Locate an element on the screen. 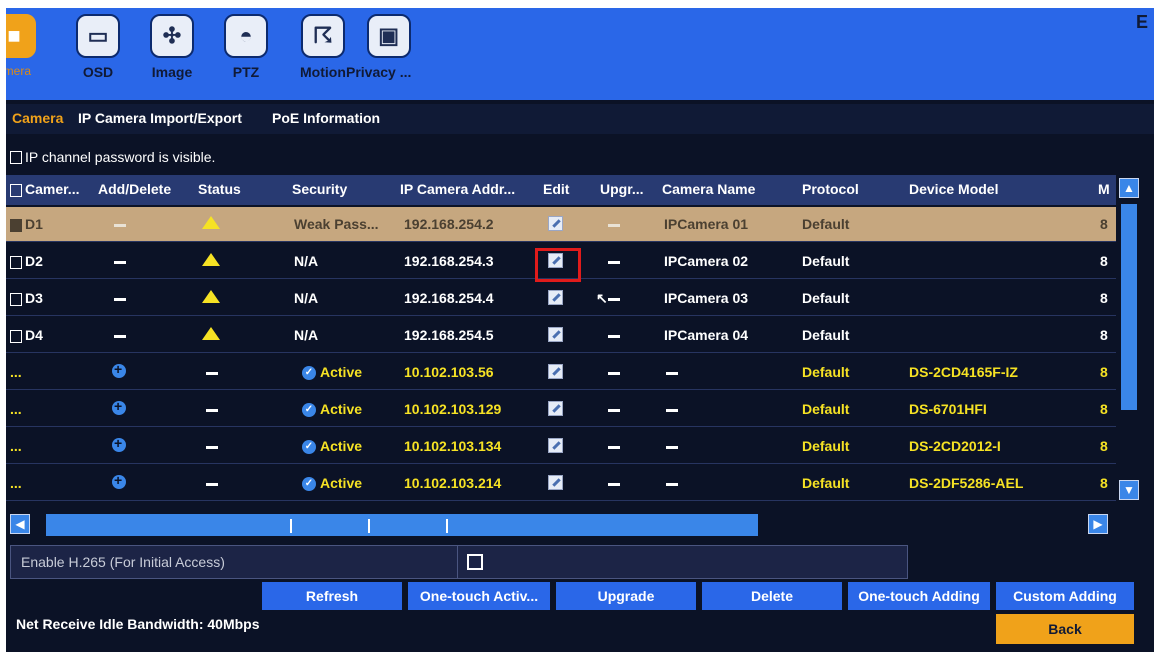 The width and height of the screenshot is (1160, 652). delete-button: Delete is located at coordinates (772, 596).